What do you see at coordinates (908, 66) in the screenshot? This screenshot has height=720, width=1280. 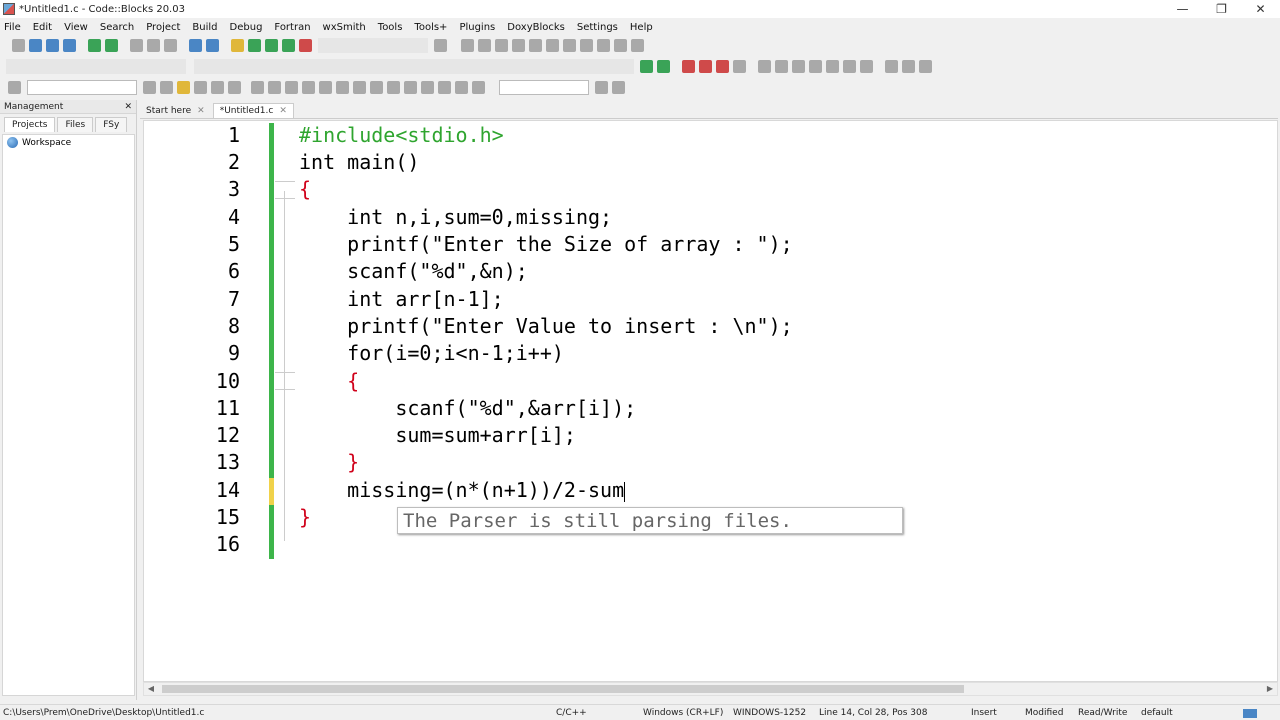 I see `nav-record-icon` at bounding box center [908, 66].